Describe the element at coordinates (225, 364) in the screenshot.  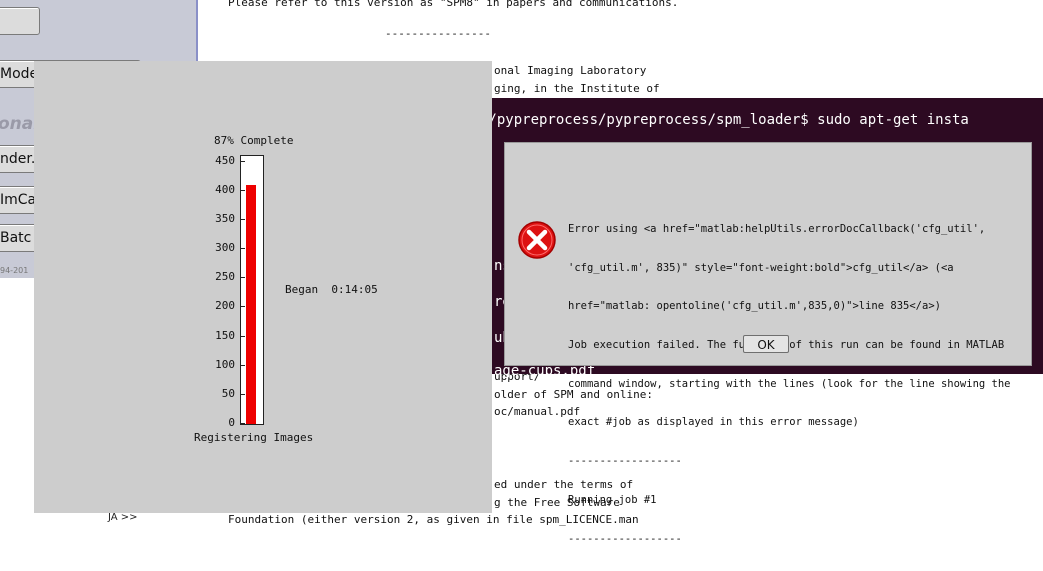
I see `y-tick-label: 100` at that location.